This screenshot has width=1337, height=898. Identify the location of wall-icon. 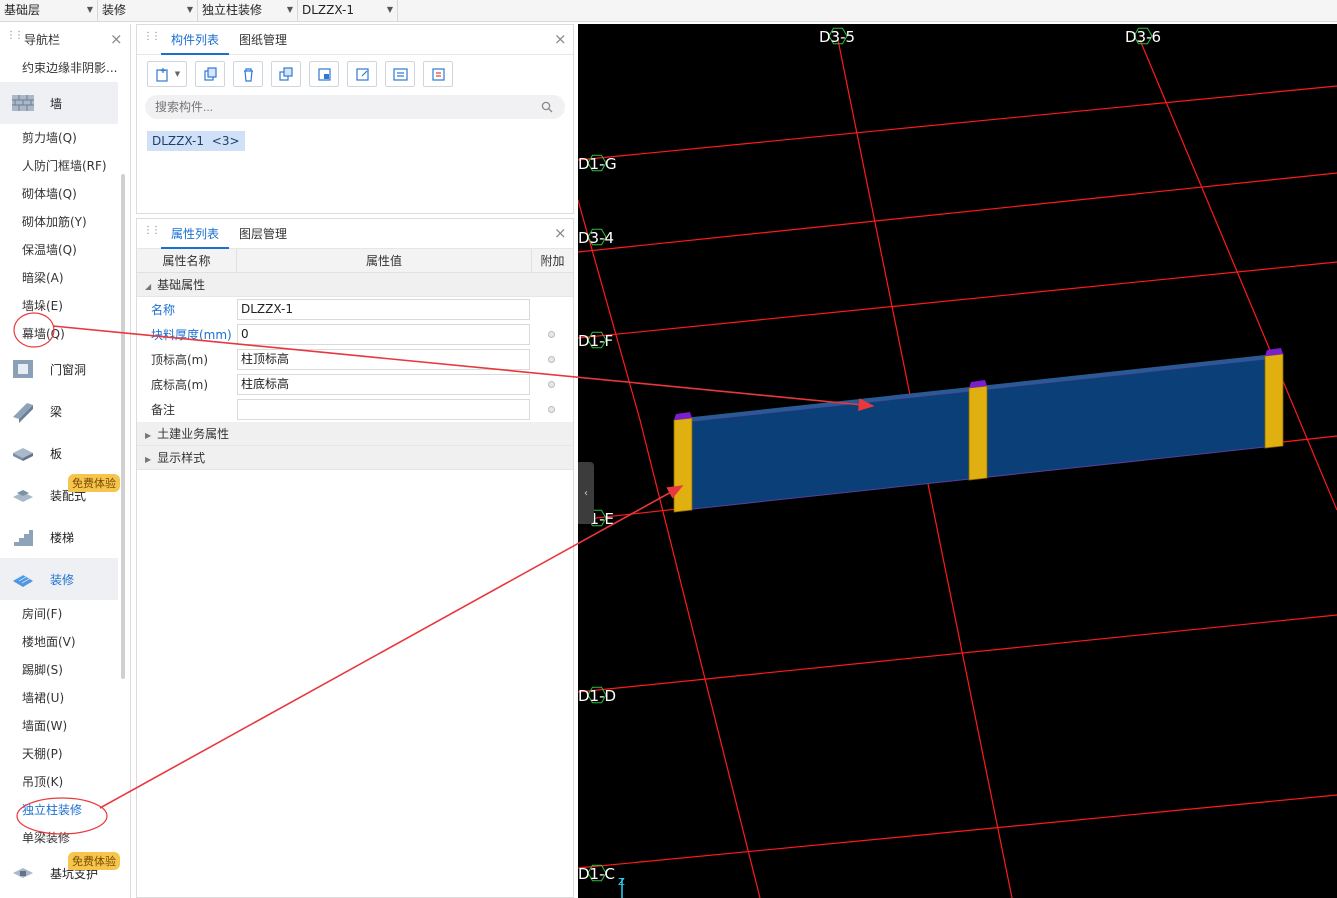
(23, 103).